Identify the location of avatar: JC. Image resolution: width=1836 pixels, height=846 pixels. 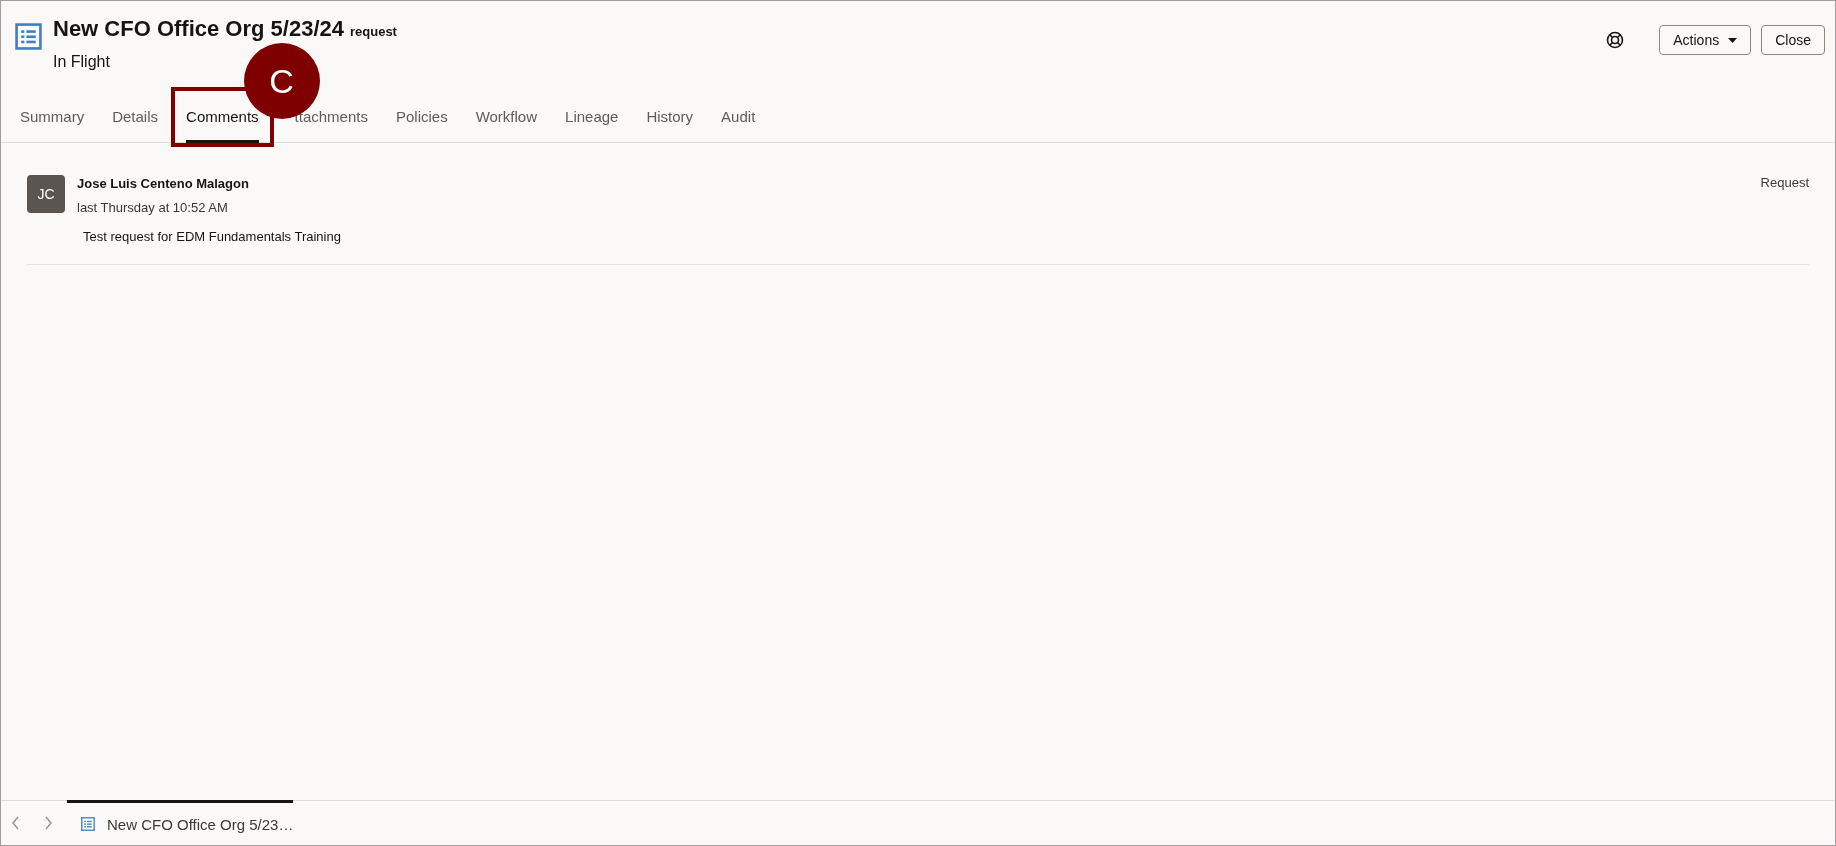
(46, 194).